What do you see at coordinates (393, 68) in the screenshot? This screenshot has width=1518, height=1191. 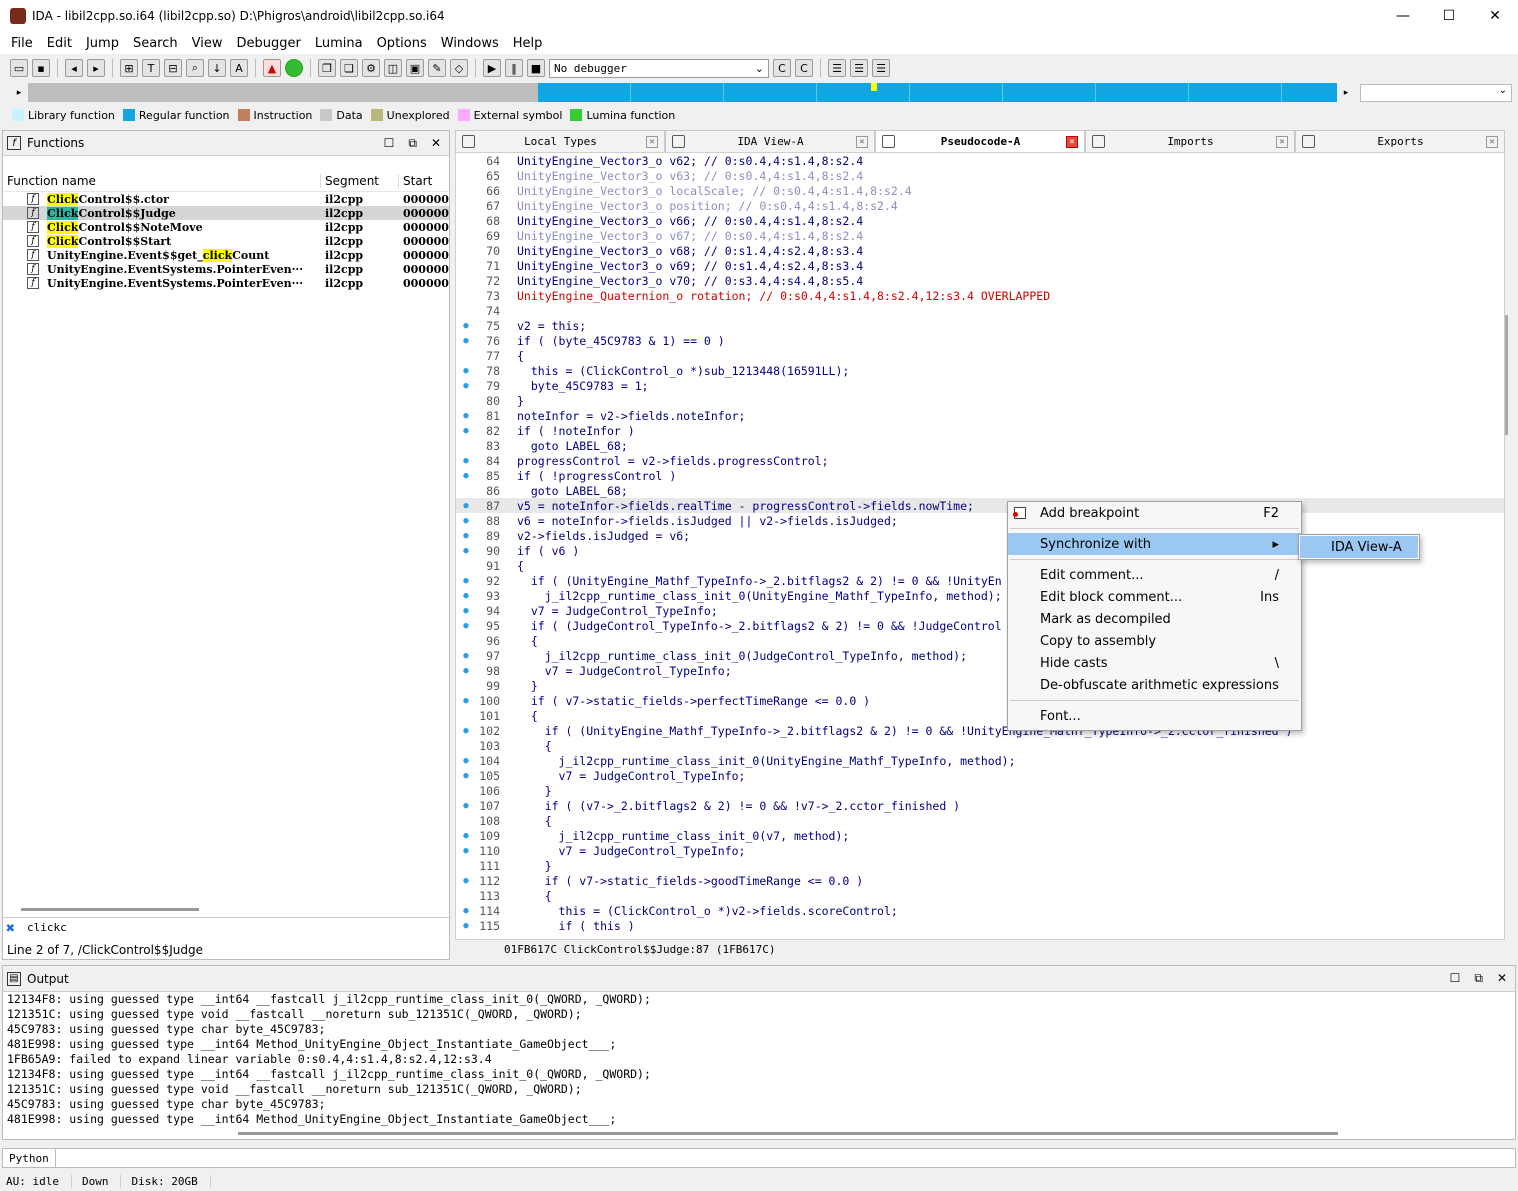 I see `toggle-icon: ◫` at bounding box center [393, 68].